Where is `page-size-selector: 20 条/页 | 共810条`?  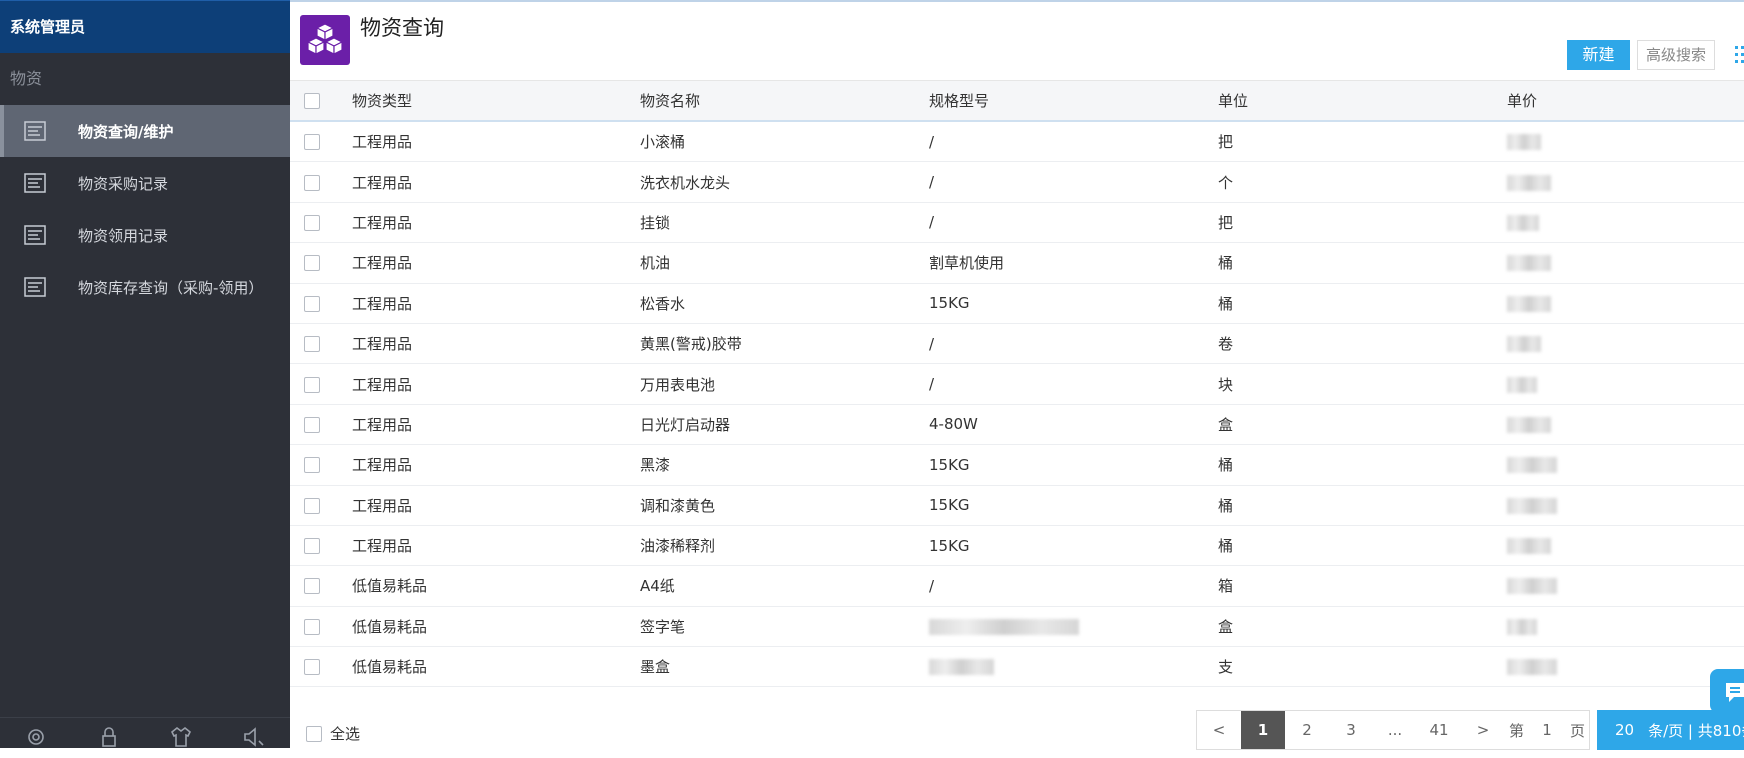
page-size-selector: 20 条/页 | 共810条 is located at coordinates (1670, 730).